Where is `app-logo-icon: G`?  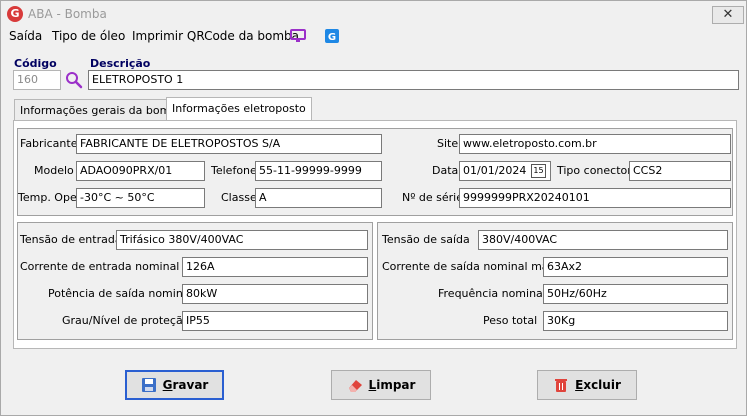
app-logo-icon: G is located at coordinates (15, 14).